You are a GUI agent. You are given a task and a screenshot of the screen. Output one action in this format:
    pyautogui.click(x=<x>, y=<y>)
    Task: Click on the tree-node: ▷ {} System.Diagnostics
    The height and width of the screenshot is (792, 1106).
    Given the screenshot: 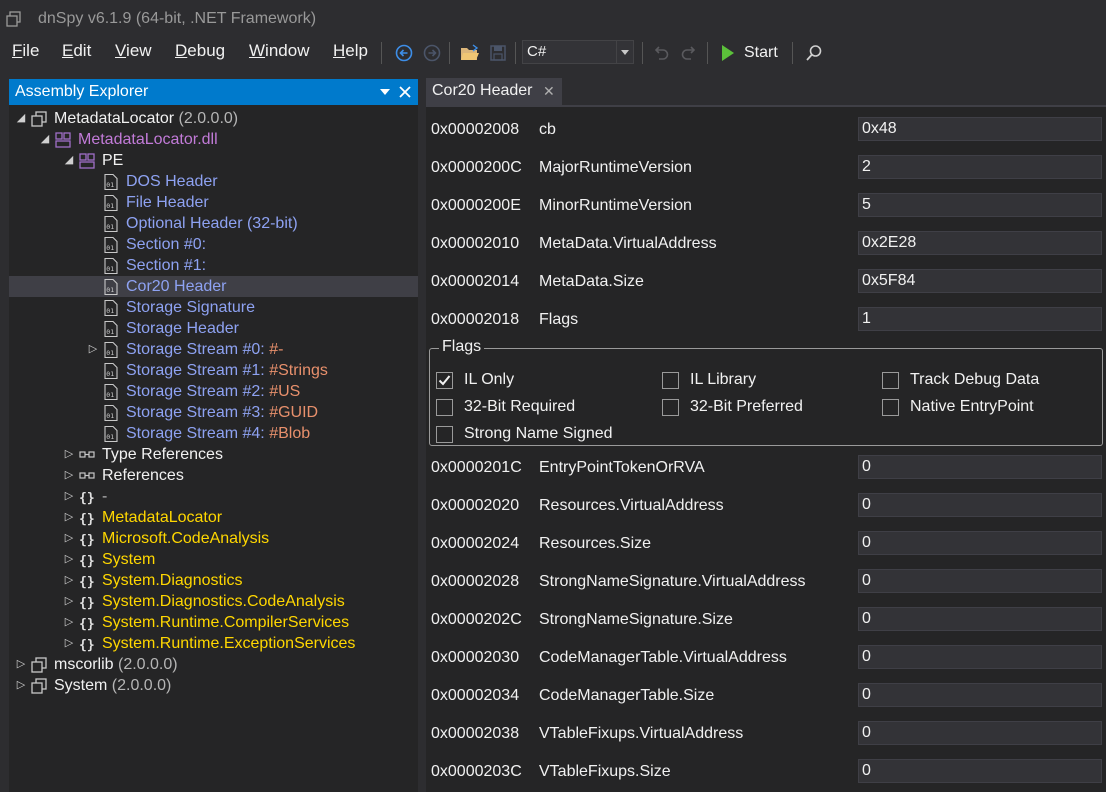 What is the action you would take?
    pyautogui.click(x=213, y=580)
    